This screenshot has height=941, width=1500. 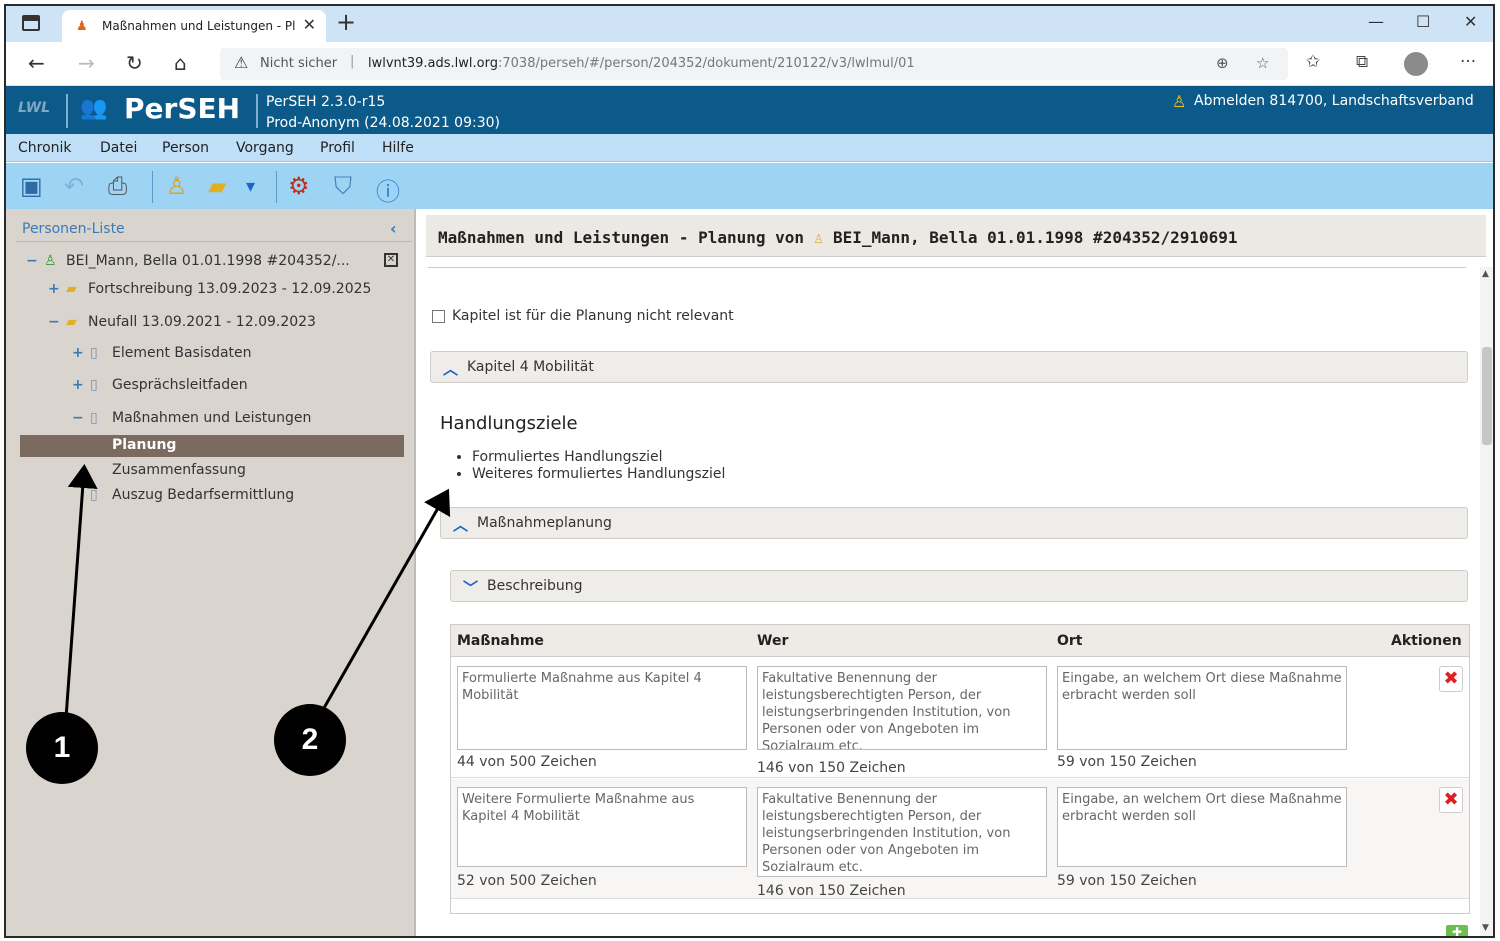 What do you see at coordinates (310, 740) in the screenshot?
I see `callout-2: 2` at bounding box center [310, 740].